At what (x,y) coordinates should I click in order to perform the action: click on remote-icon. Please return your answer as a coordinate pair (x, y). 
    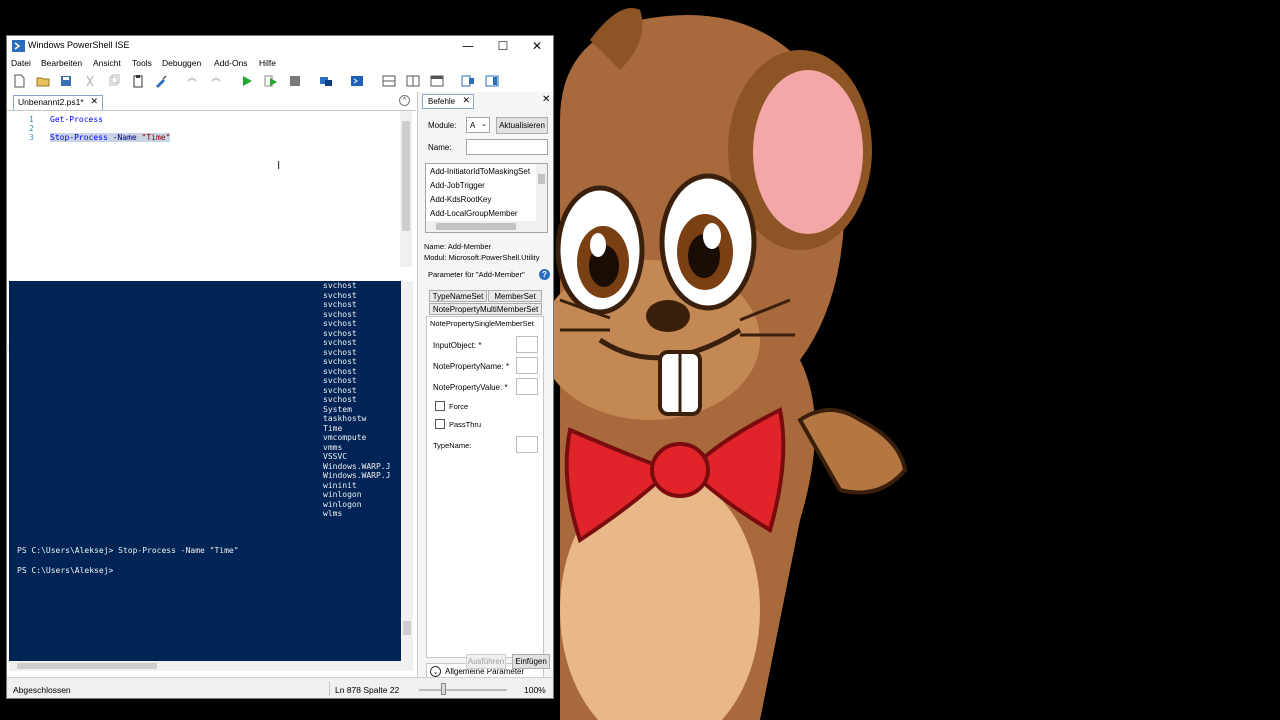
    Looking at the image, I should click on (326, 81).